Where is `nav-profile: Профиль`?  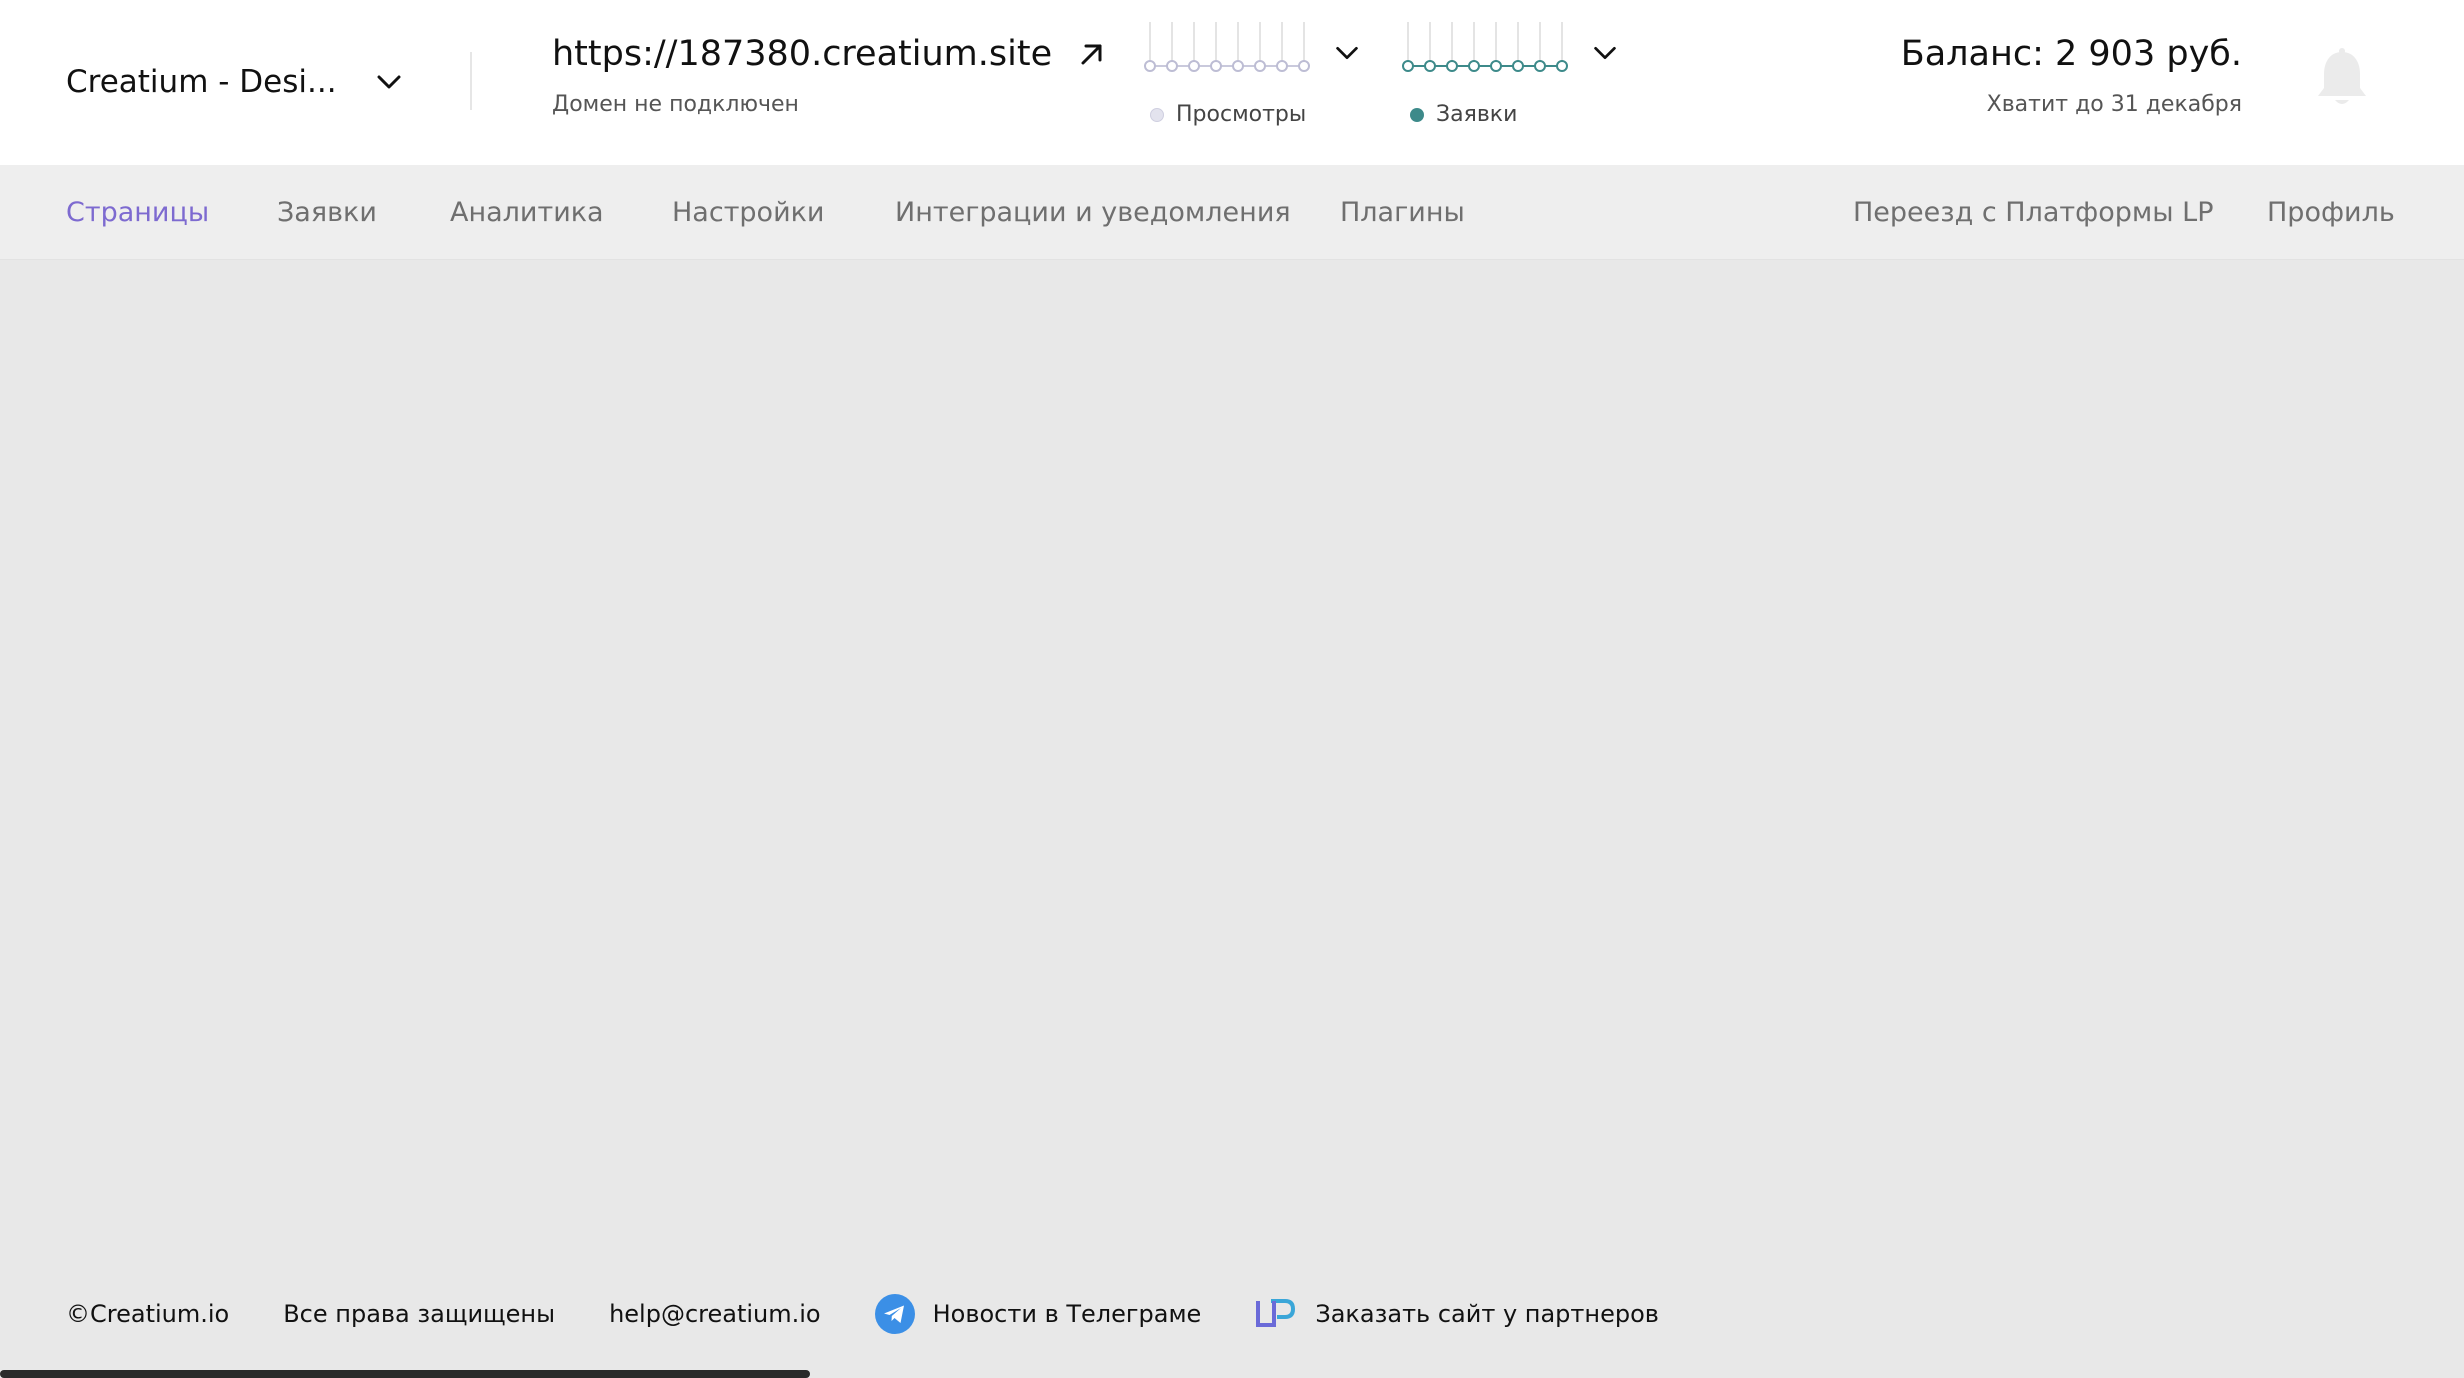 nav-profile: Профиль is located at coordinates (2331, 212).